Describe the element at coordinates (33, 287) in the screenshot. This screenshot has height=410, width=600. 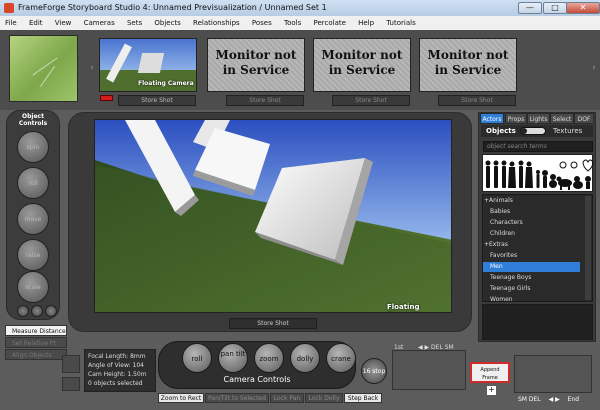
I see `scale-knob: scale` at that location.